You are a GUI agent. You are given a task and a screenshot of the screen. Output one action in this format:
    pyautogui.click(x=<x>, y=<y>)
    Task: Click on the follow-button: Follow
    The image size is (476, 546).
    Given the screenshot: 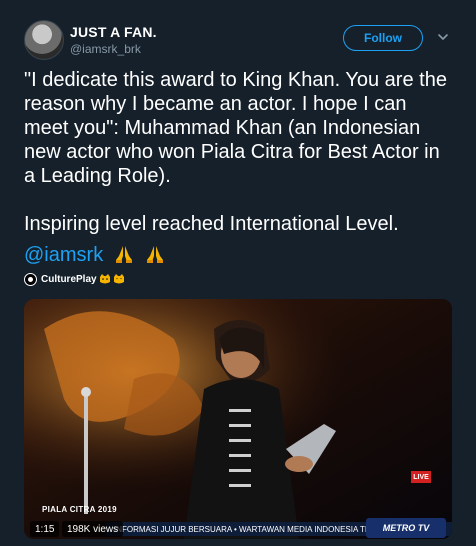 What is the action you would take?
    pyautogui.click(x=383, y=38)
    